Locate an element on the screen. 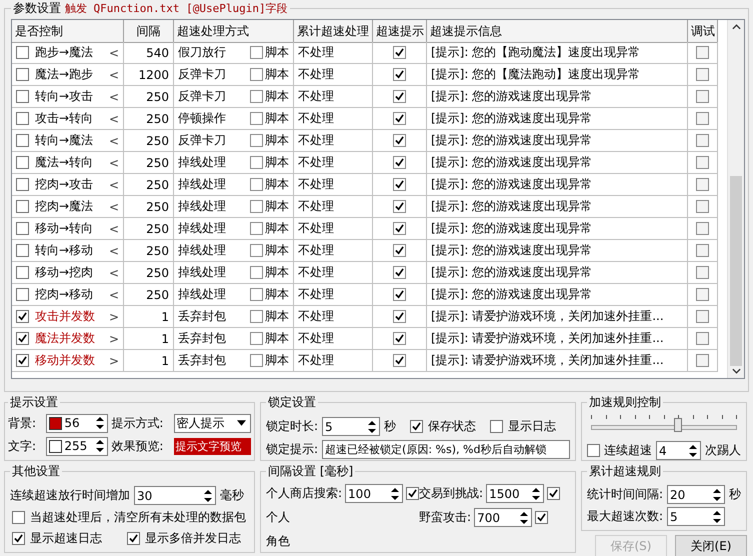  number-field: 5 is located at coordinates (696, 516).